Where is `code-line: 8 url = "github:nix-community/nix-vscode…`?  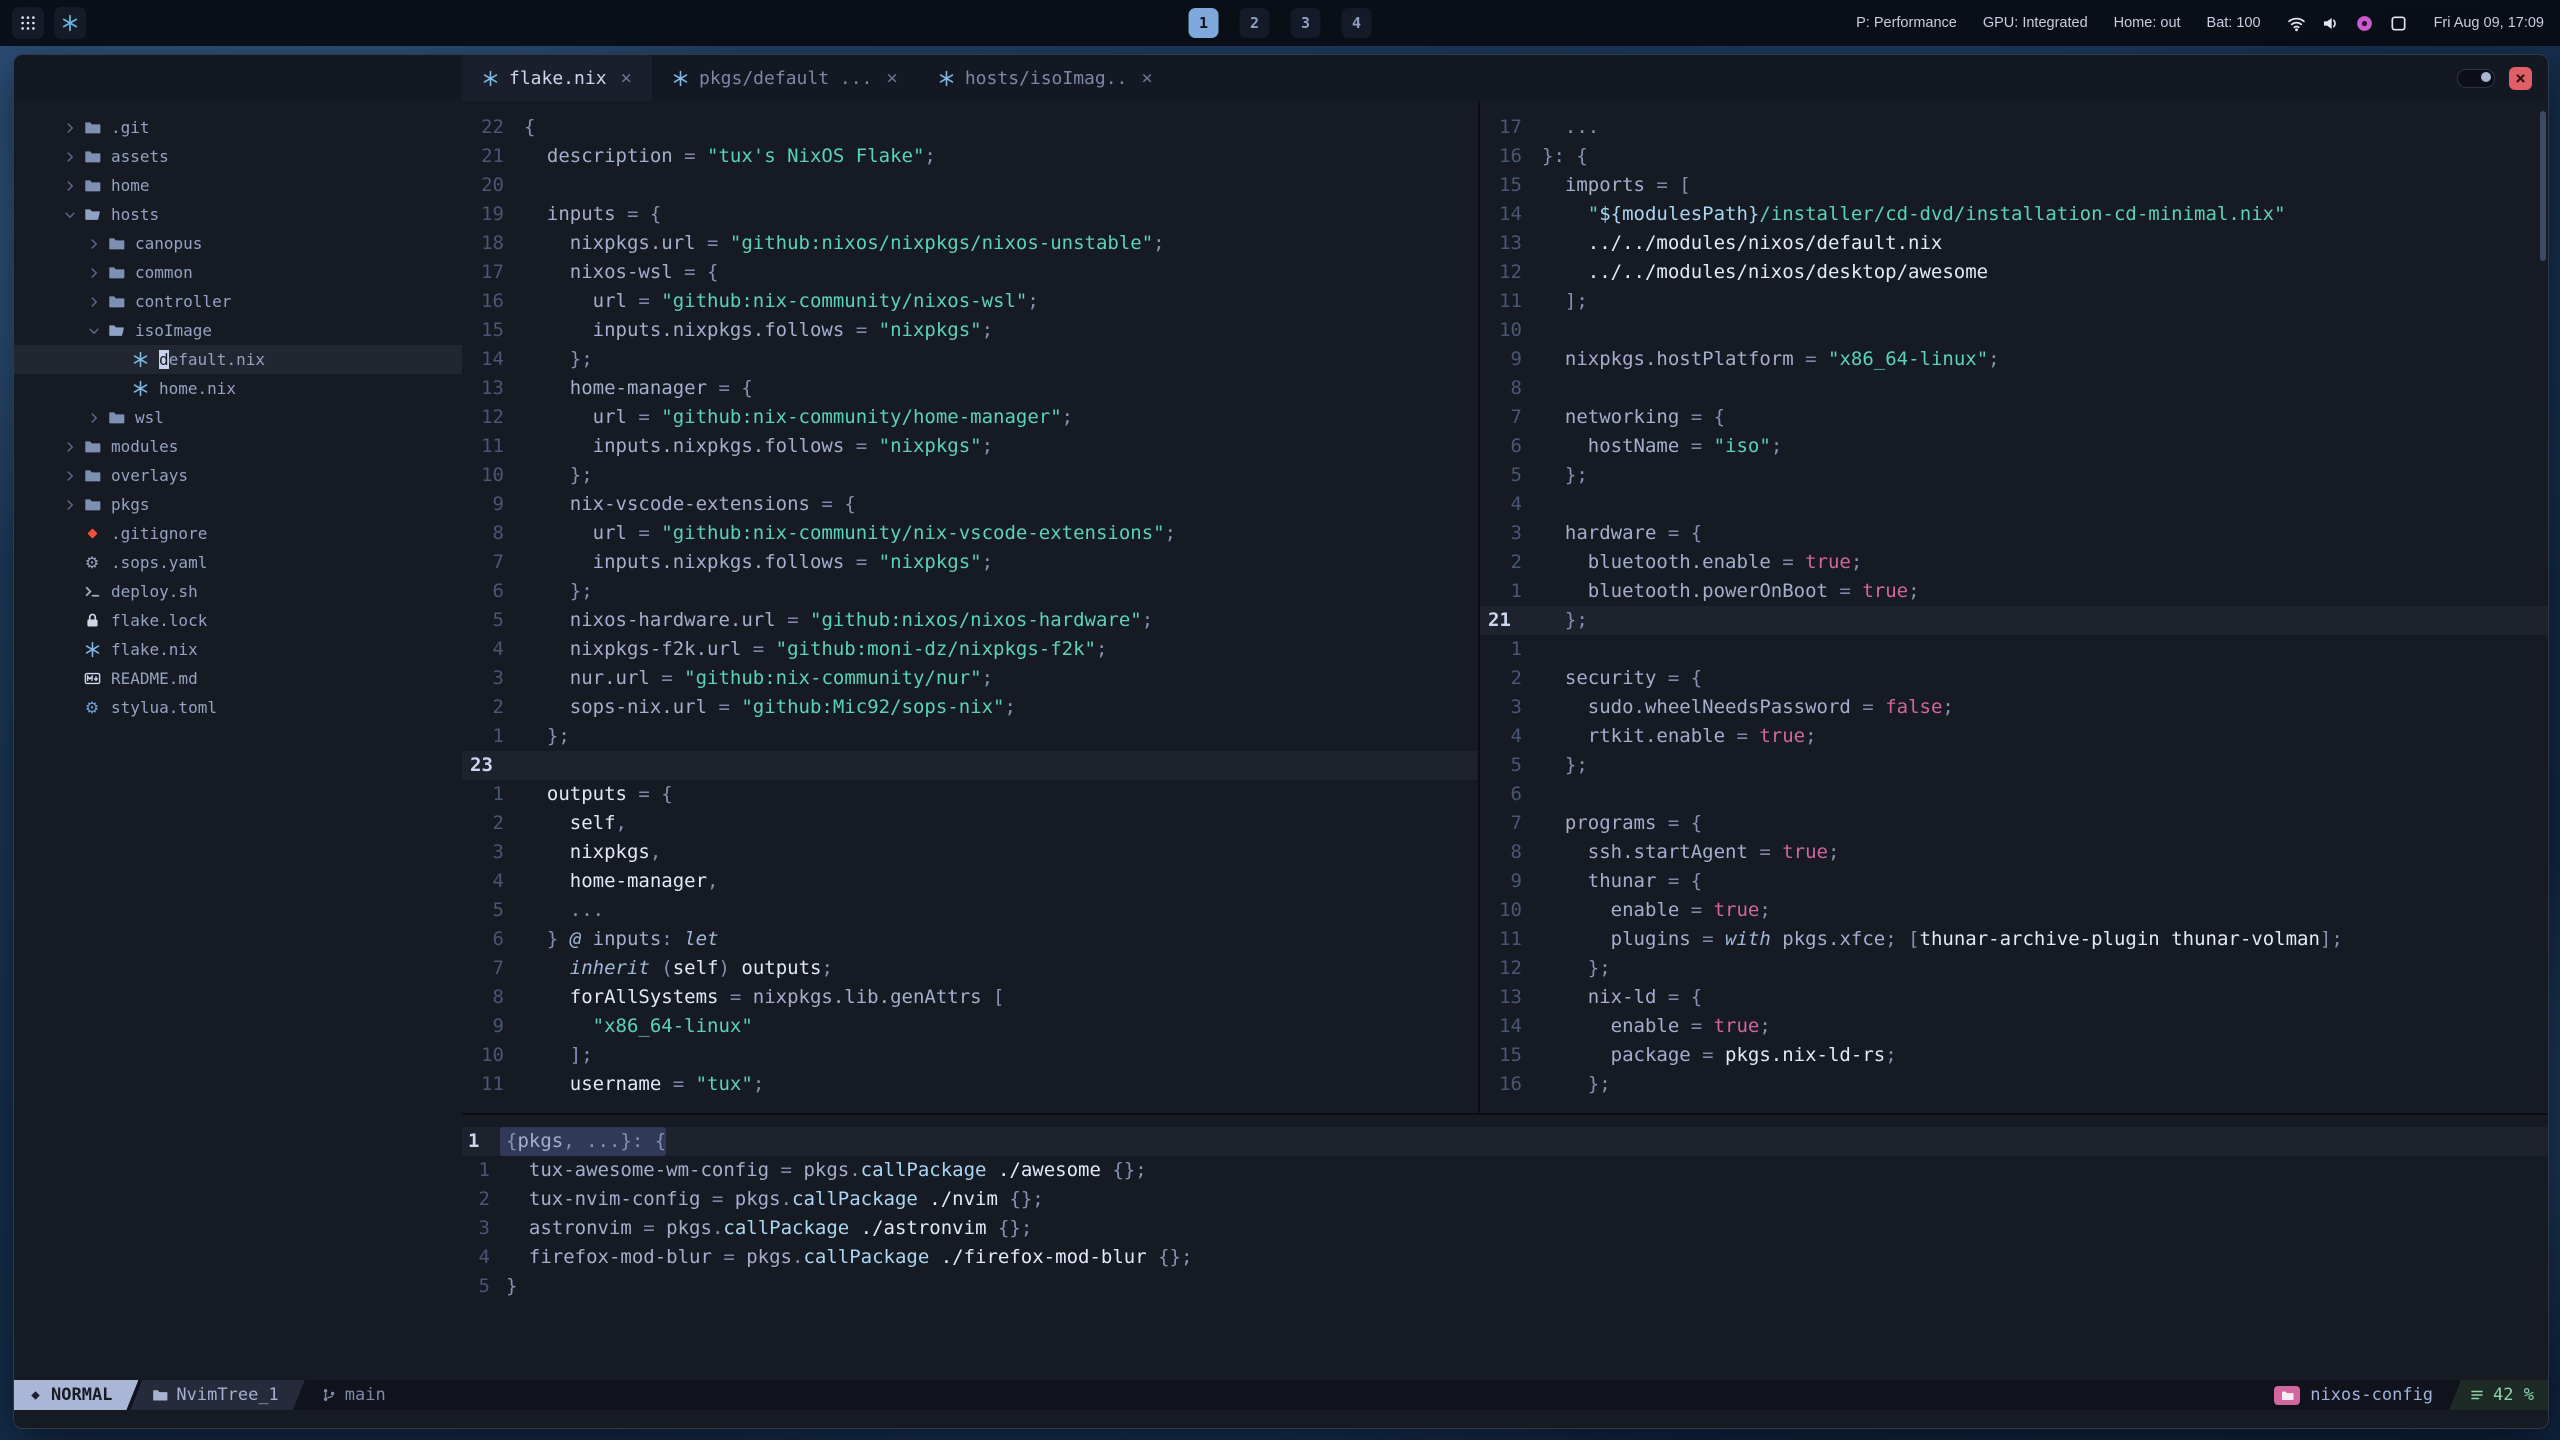 code-line: 8 url = "github:nix-community/nix-vscode… is located at coordinates (970, 533).